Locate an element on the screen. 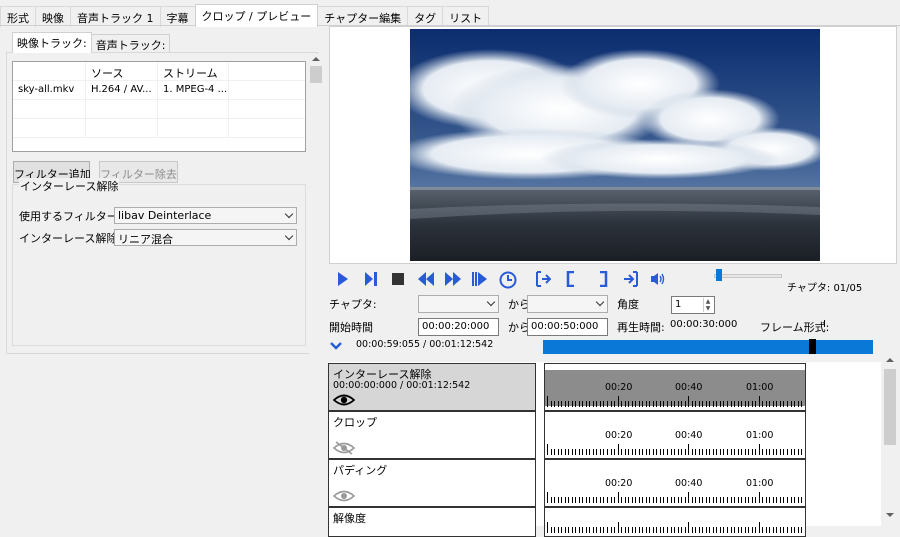 This screenshot has height=537, width=900. chapter-end-select is located at coordinates (567, 304).